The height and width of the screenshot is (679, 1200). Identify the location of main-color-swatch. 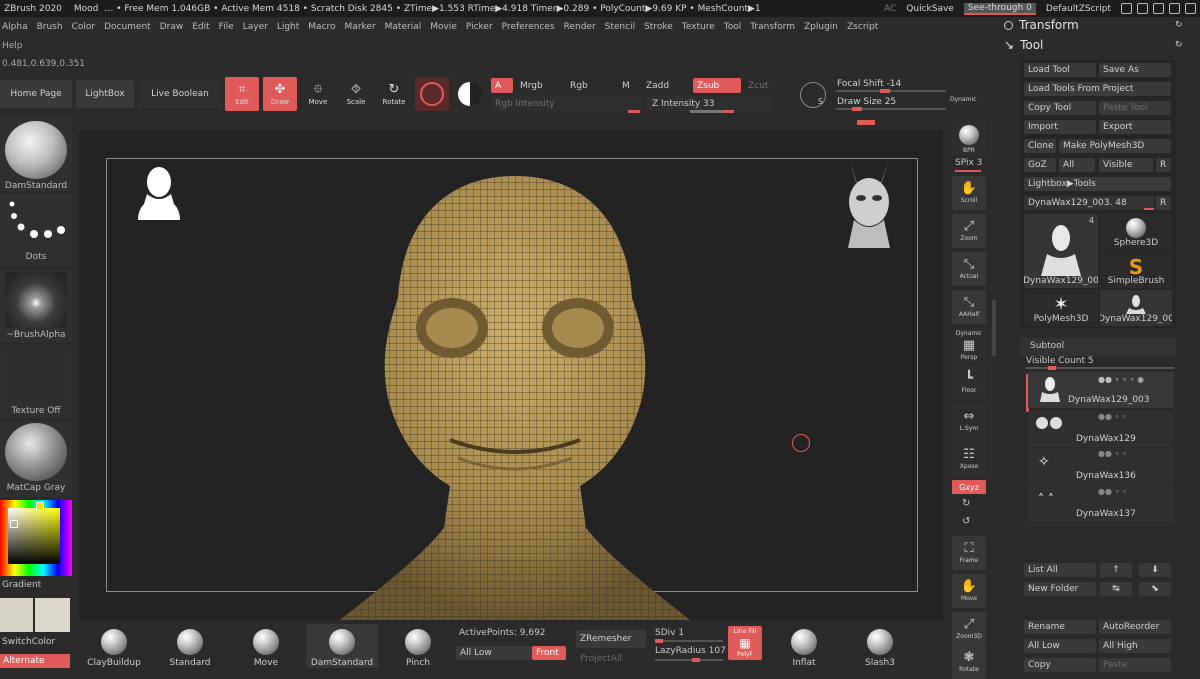
(16, 615).